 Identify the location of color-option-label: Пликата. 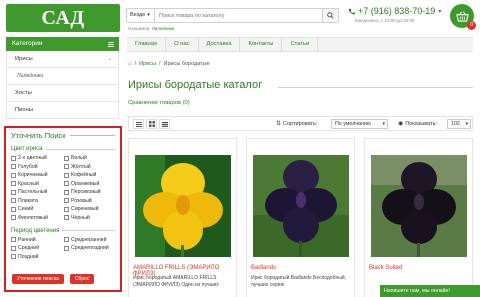
(28, 200).